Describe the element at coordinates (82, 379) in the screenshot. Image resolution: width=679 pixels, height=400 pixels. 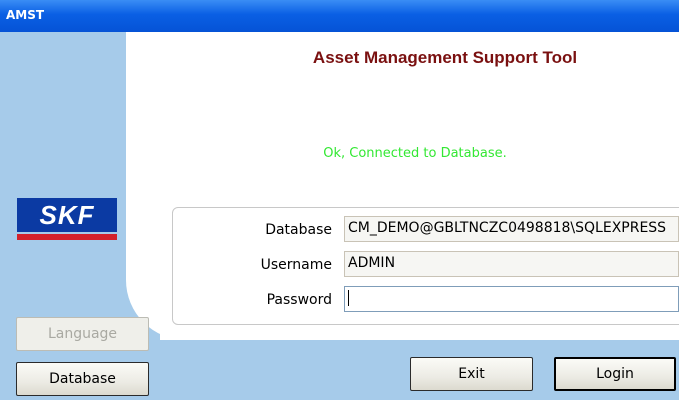
I see `database-button: Database` at that location.